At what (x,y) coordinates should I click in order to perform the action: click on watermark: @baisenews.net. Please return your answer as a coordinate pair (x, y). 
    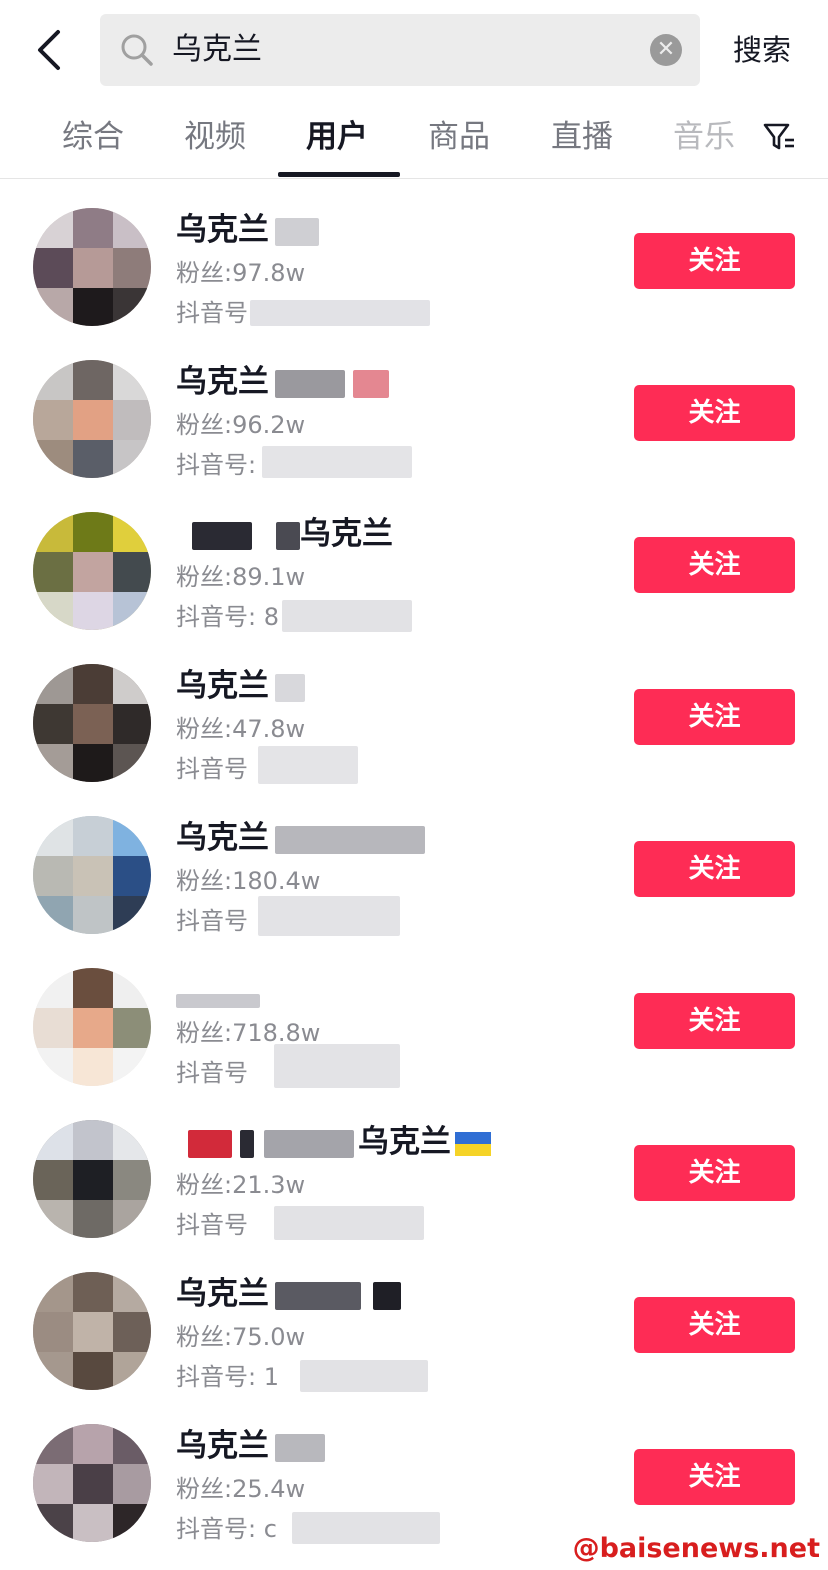
    Looking at the image, I should click on (696, 1548).